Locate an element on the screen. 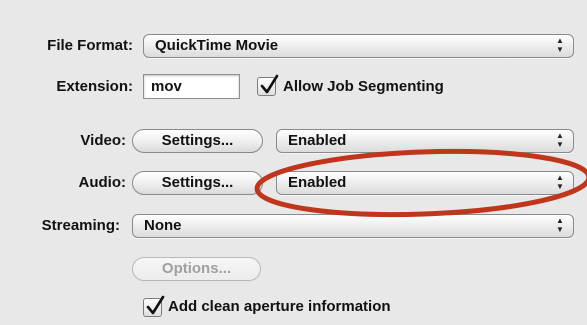  file-format-value: QuickTime Movie is located at coordinates (217, 45).